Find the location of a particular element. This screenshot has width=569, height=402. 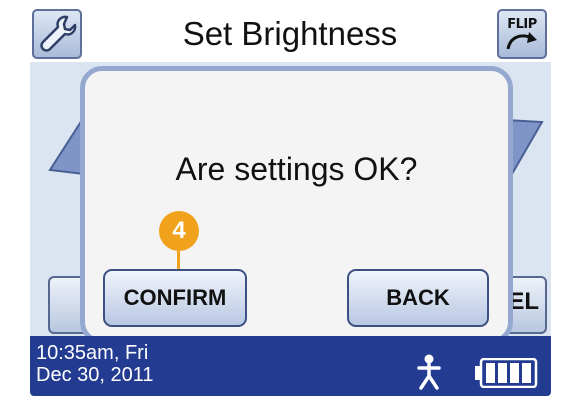

confirm-button: CONFIRM is located at coordinates (175, 298).